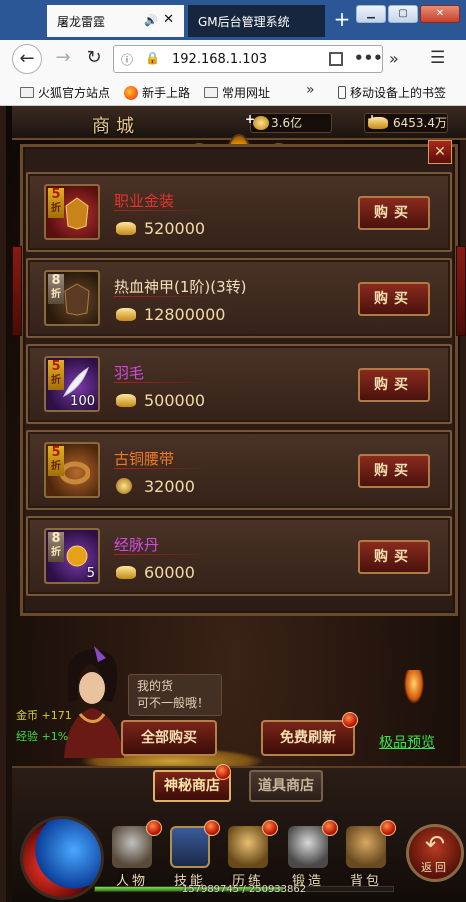 The image size is (466, 902). I want to click on exp-gain-note: 经验 +1%, so click(42, 736).